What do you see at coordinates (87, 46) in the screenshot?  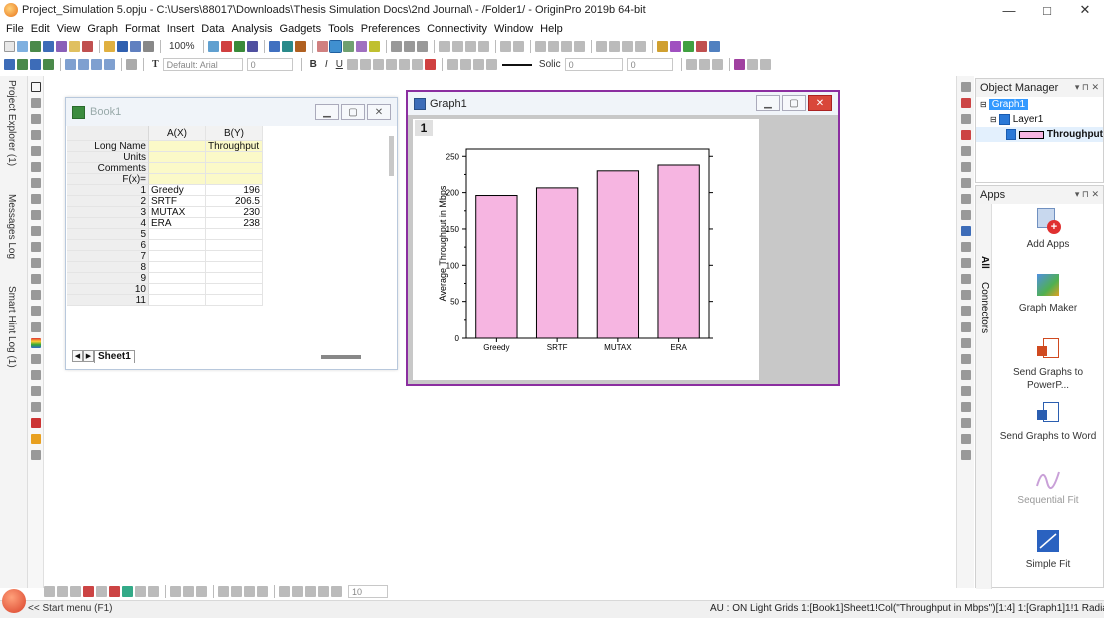 I see `new-function-icon` at bounding box center [87, 46].